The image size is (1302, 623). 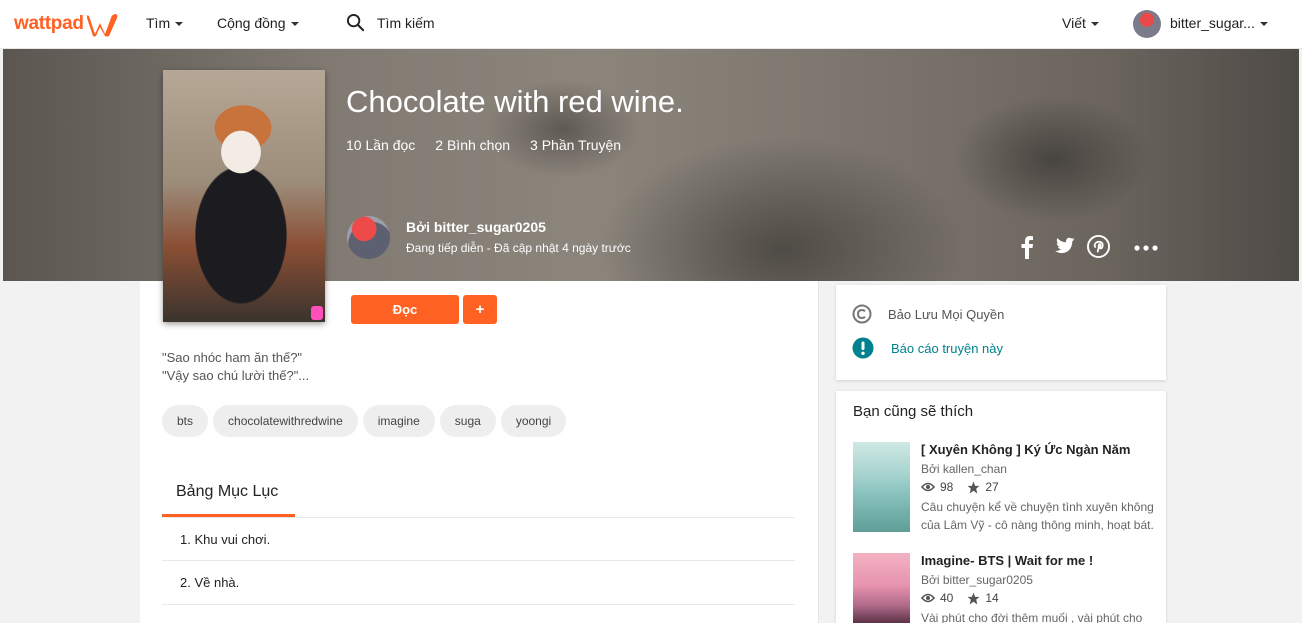 What do you see at coordinates (467, 421) in the screenshot?
I see `tag-suga: suga` at bounding box center [467, 421].